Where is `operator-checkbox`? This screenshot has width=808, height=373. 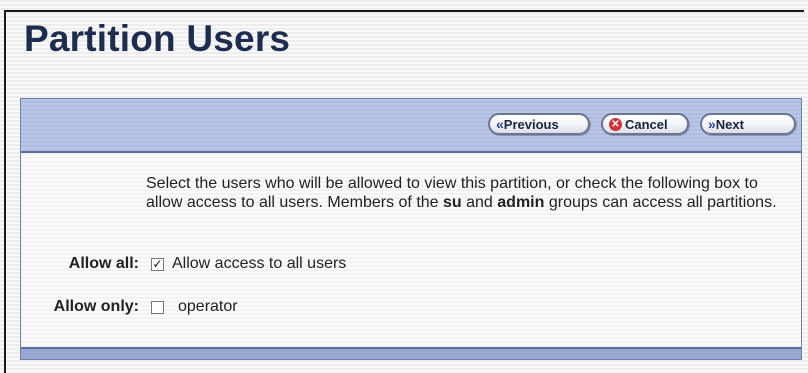 operator-checkbox is located at coordinates (157, 307).